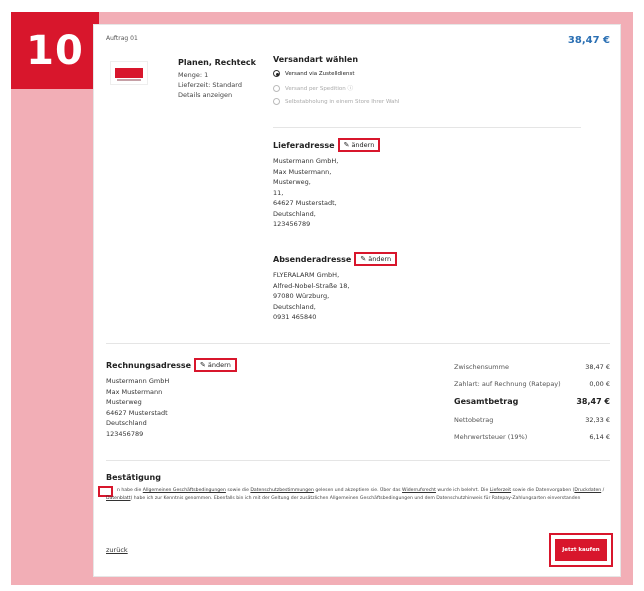 The height and width of the screenshot is (591, 644). I want to click on confirmation-heading: Bestätigung, so click(133, 477).